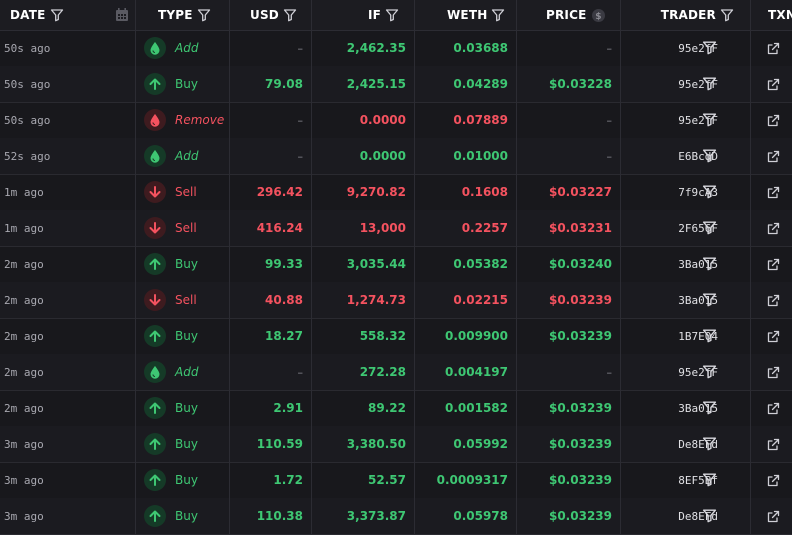 The image size is (792, 535). Describe the element at coordinates (466, 516) in the screenshot. I see `weth-cell: 0.05978` at that location.